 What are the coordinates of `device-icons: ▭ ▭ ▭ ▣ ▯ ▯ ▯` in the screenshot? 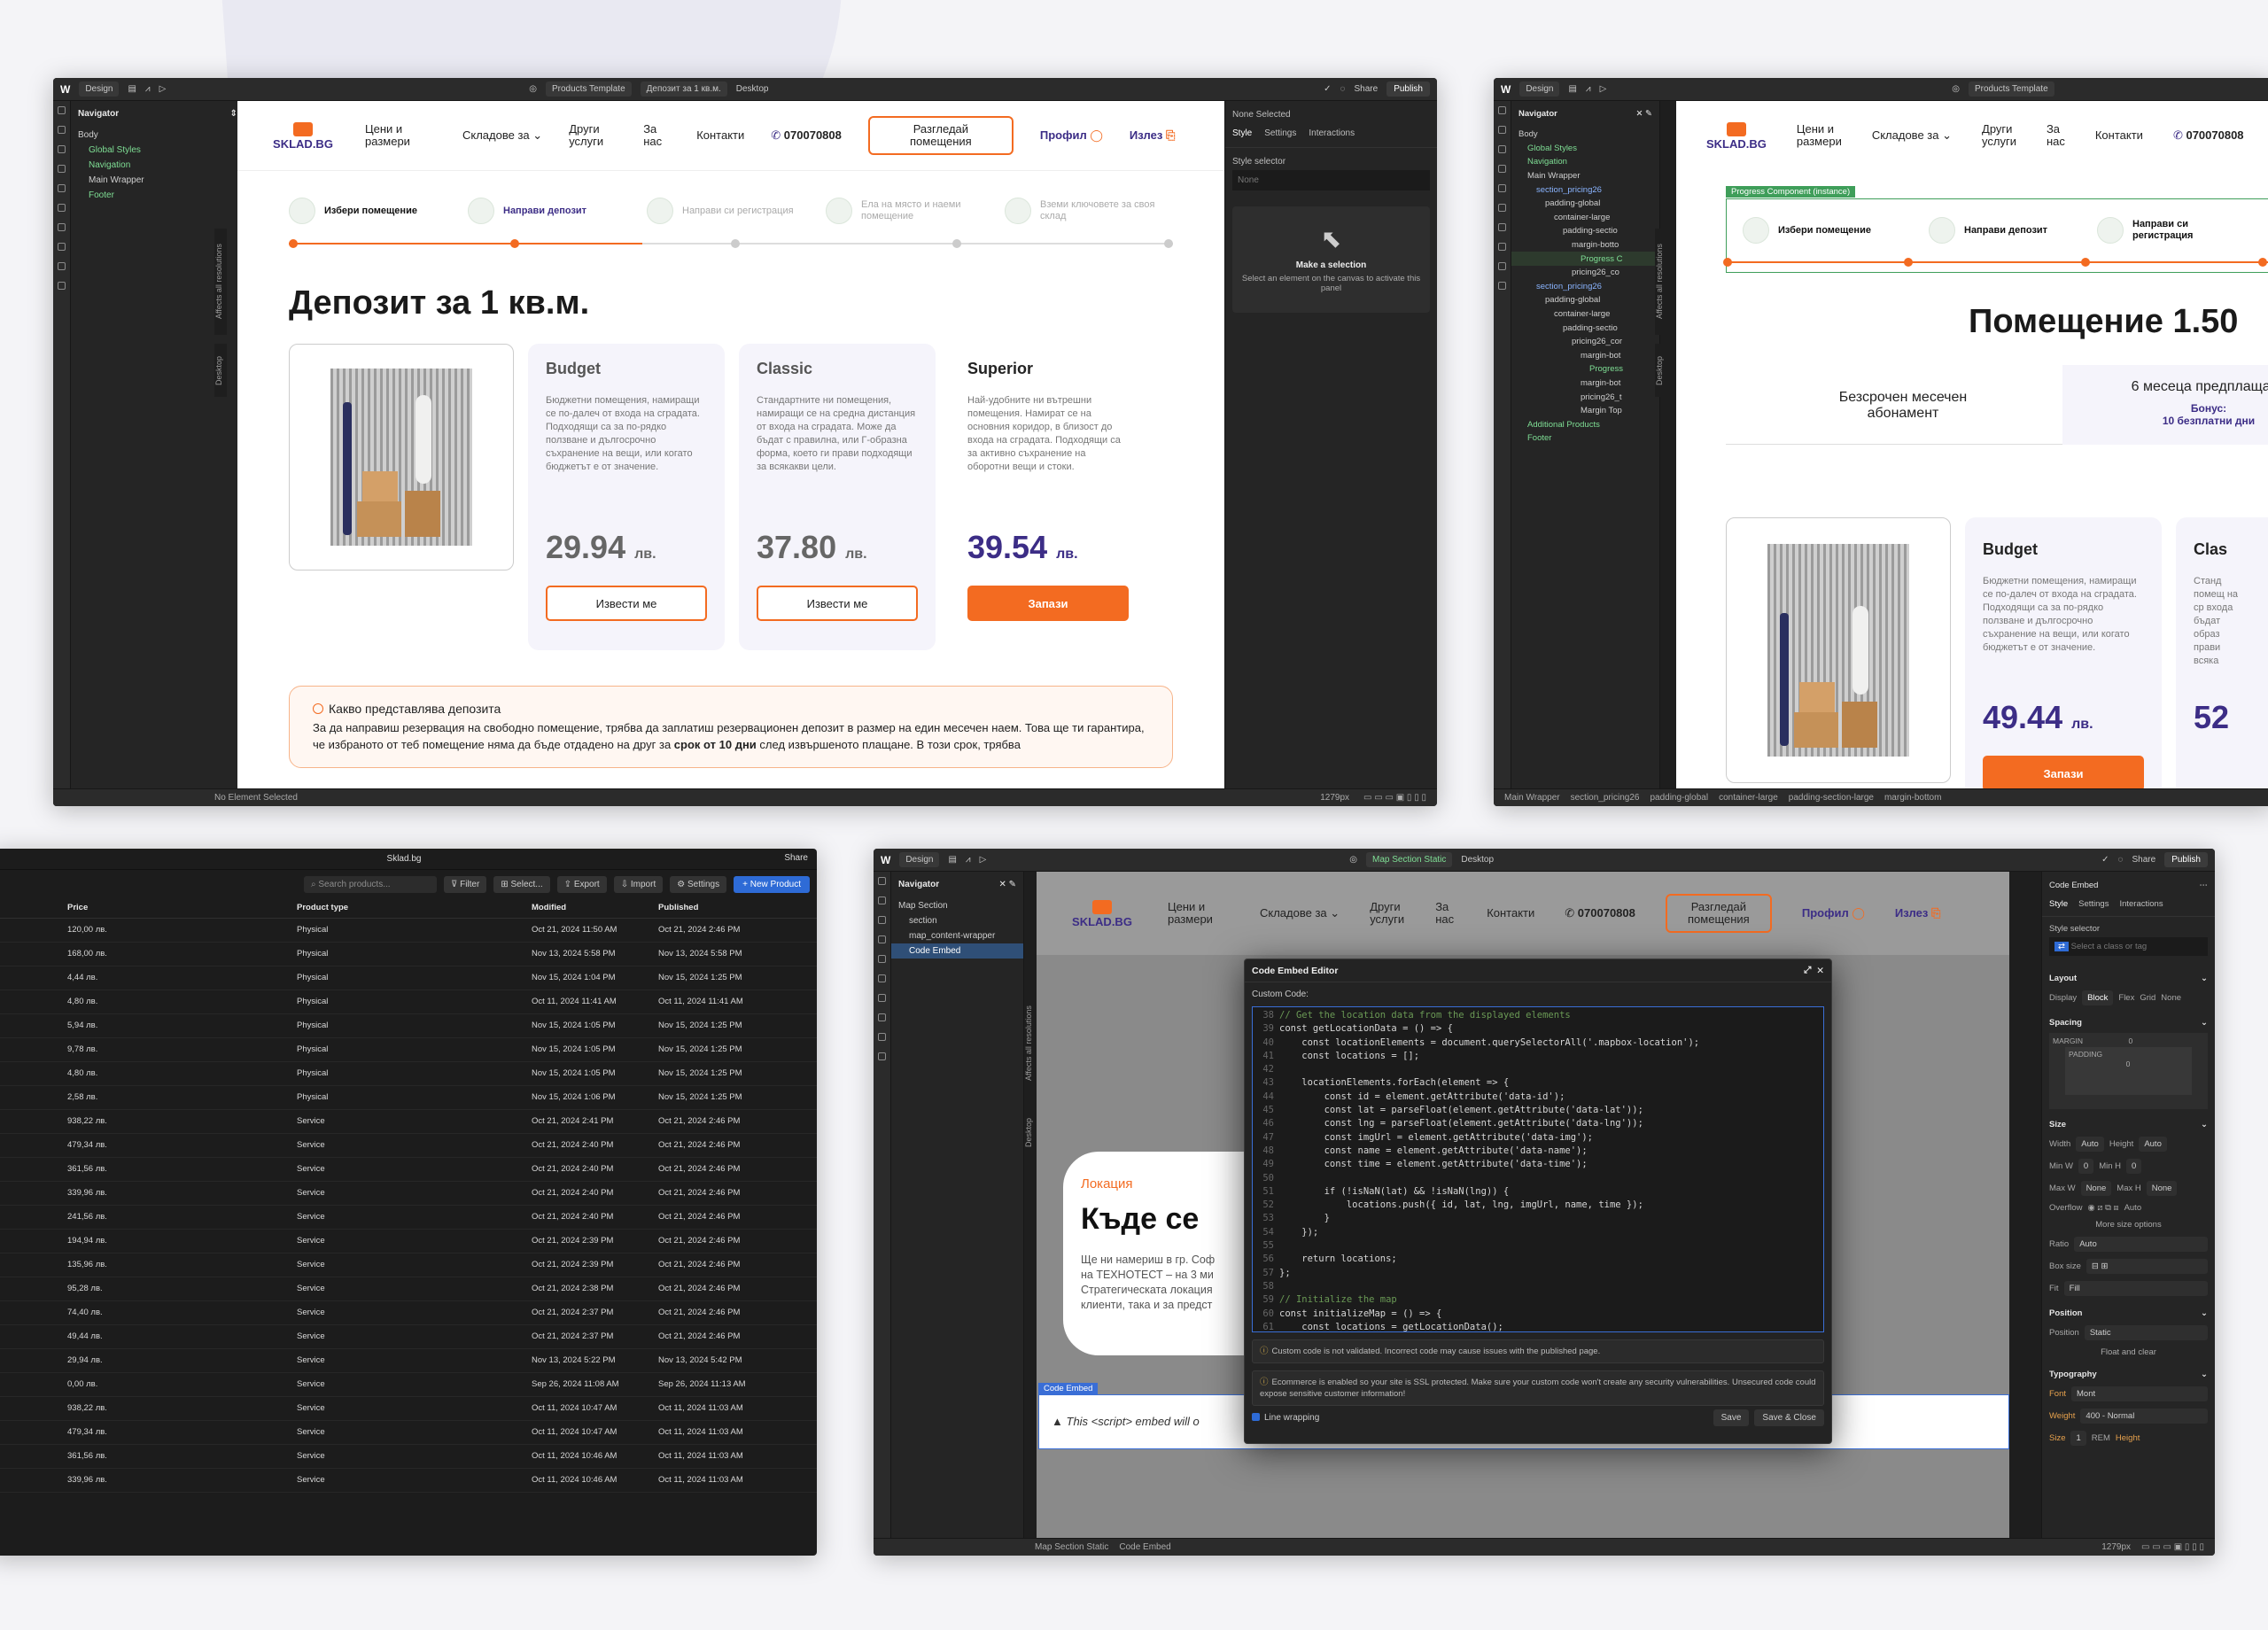 It's located at (1394, 798).